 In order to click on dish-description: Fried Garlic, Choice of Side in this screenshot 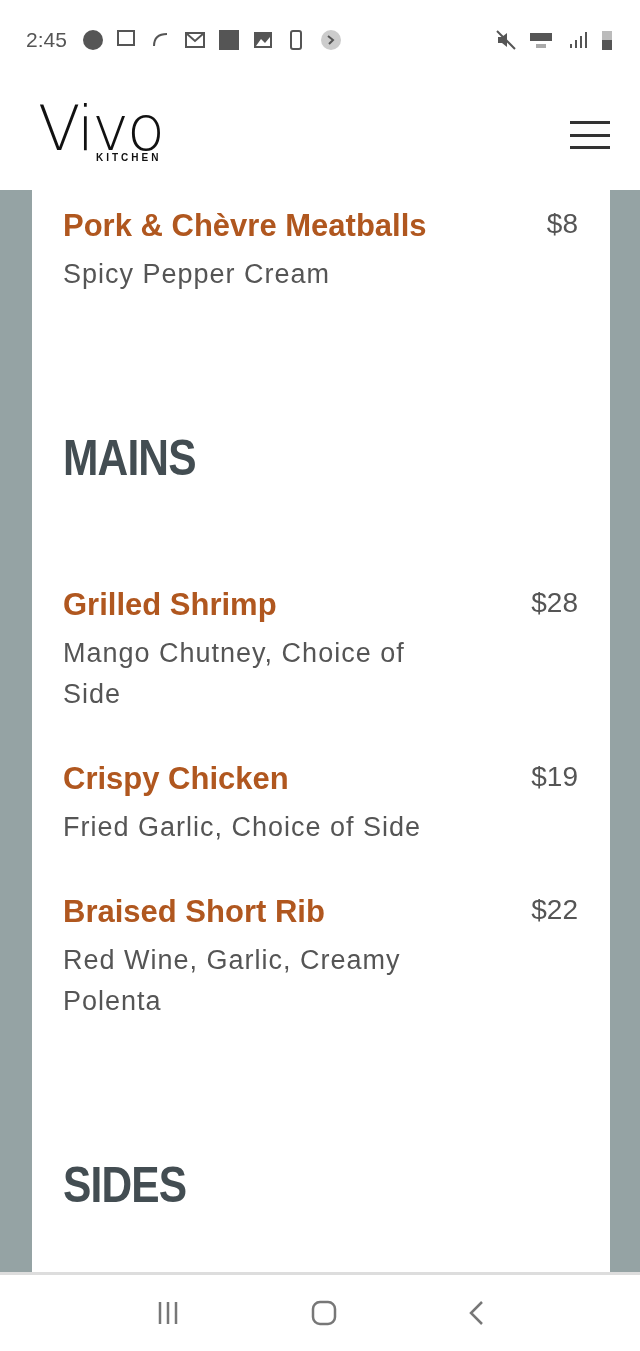, I will do `click(243, 827)`.